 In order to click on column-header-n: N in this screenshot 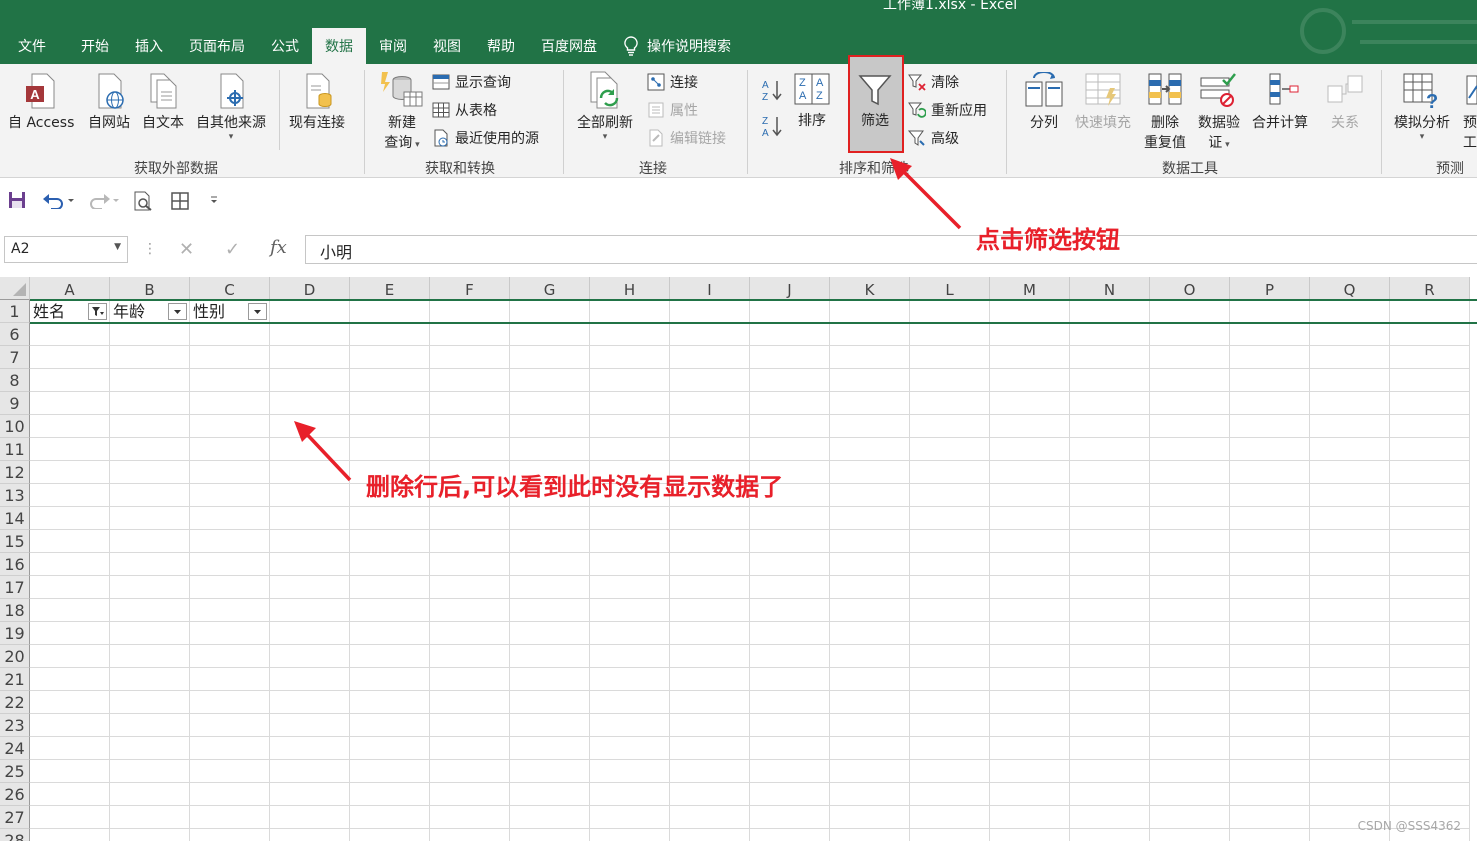, I will do `click(1110, 288)`.